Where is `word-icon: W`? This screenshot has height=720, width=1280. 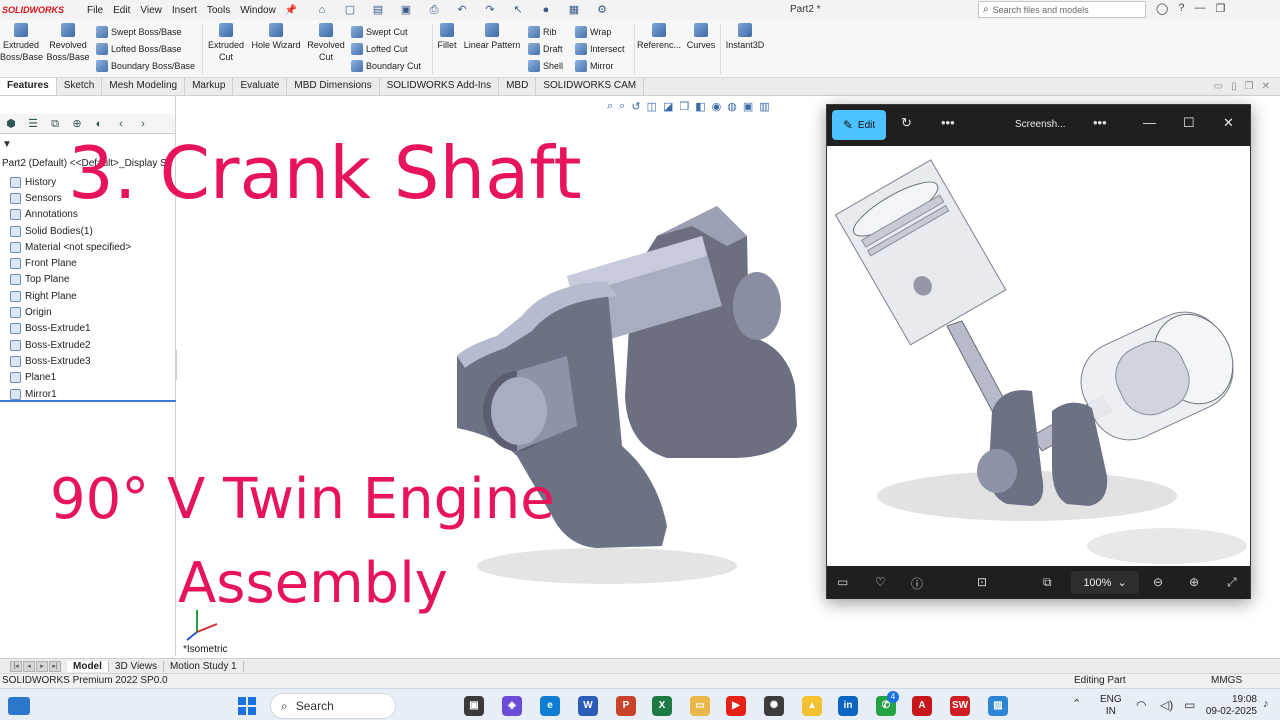
word-icon: W is located at coordinates (588, 706).